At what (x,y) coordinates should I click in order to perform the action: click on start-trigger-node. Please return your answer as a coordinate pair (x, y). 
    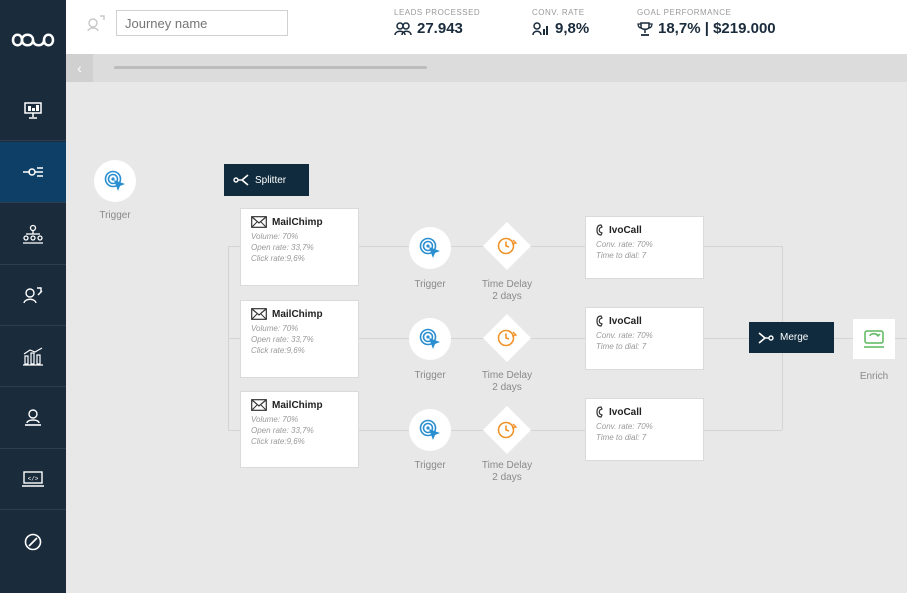
    Looking at the image, I should click on (115, 181).